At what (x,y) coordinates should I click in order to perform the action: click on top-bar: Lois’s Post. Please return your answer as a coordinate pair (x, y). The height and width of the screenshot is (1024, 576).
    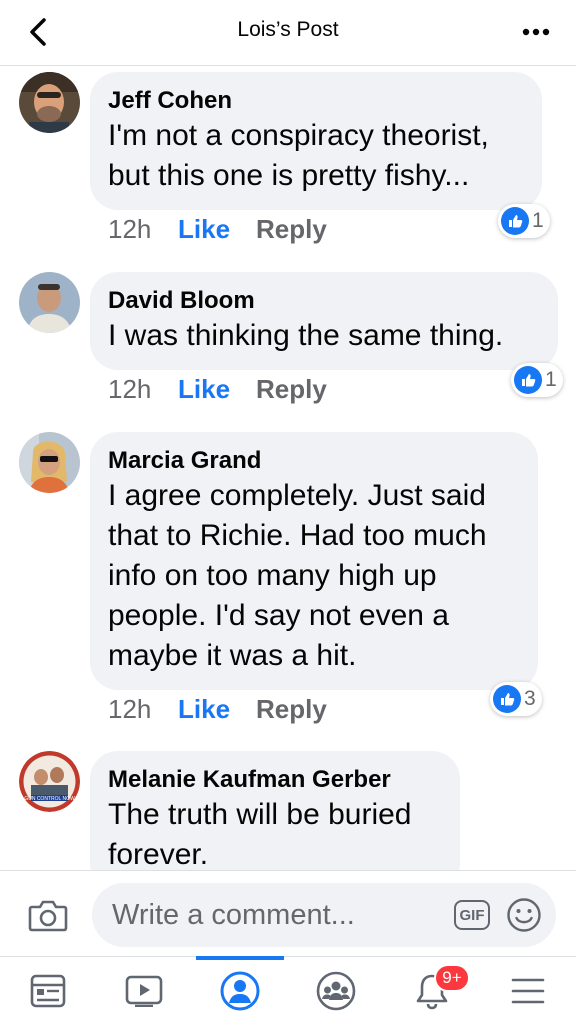
    Looking at the image, I should click on (288, 33).